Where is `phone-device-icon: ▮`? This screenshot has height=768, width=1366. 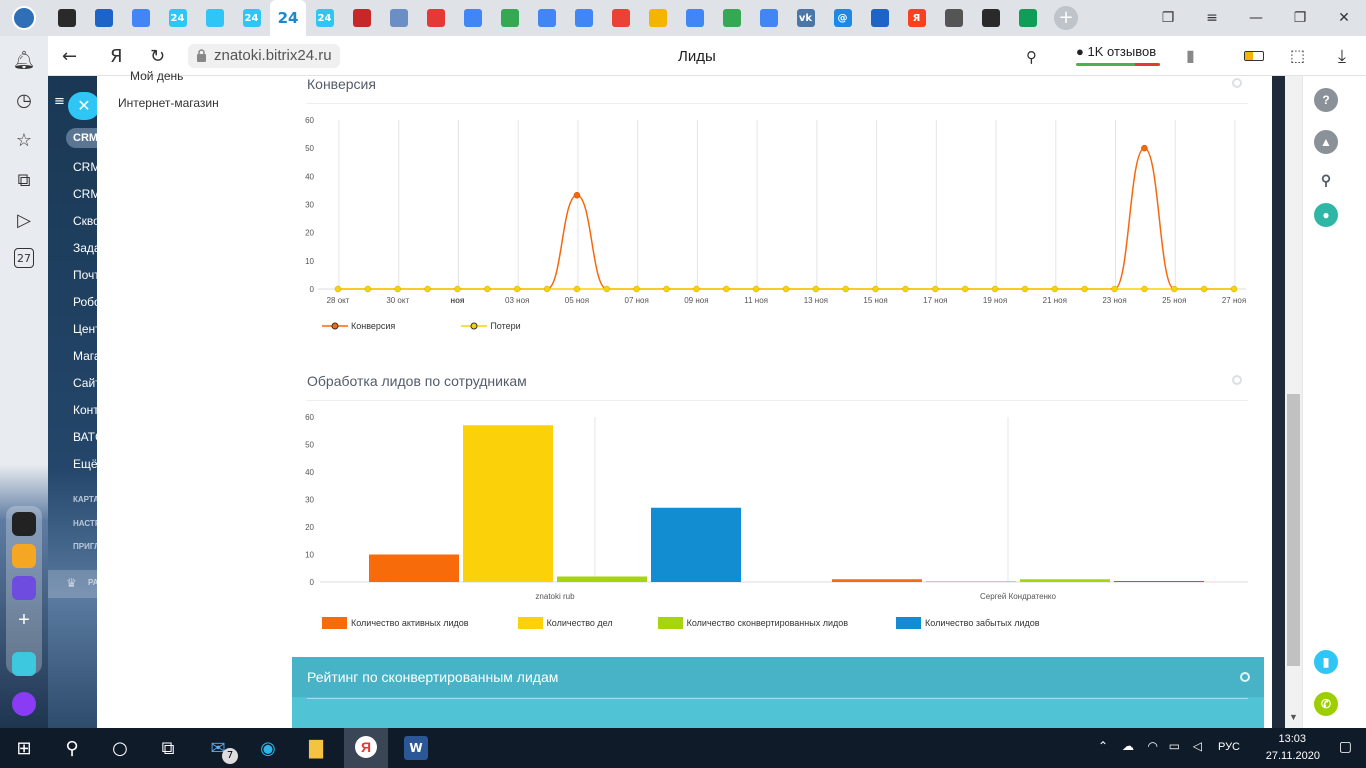 phone-device-icon: ▮ is located at coordinates (1326, 662).